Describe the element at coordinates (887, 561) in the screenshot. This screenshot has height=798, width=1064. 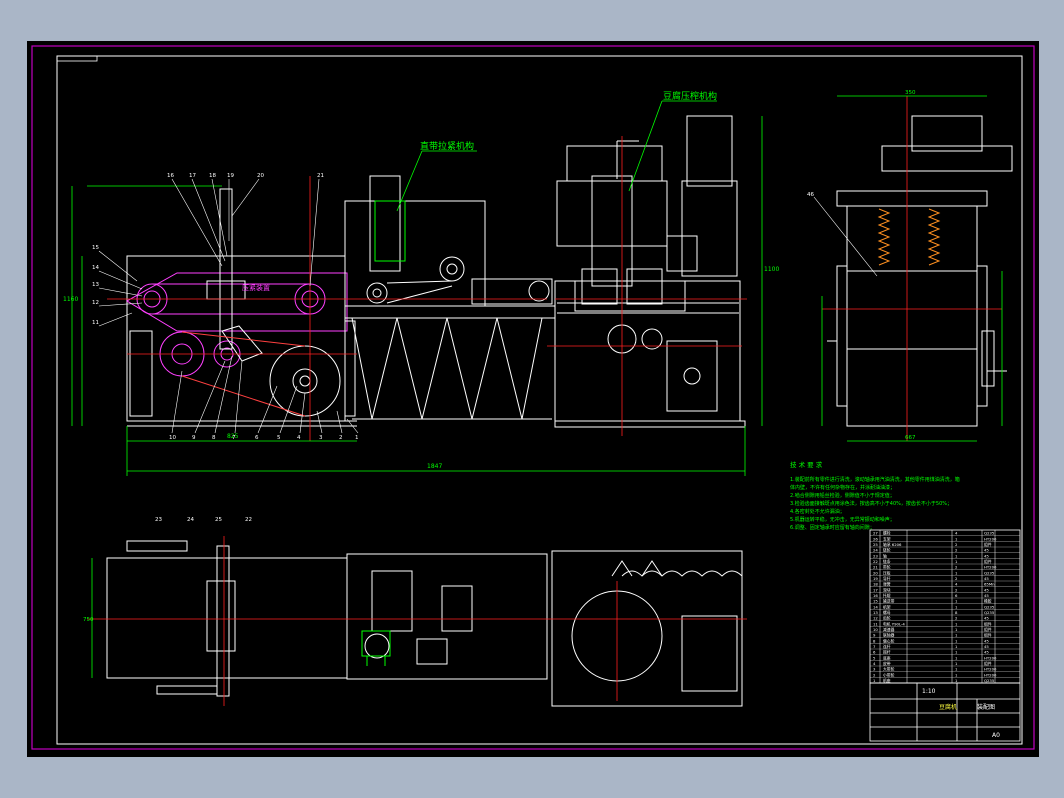
I see `bom-cell: 链条` at that location.